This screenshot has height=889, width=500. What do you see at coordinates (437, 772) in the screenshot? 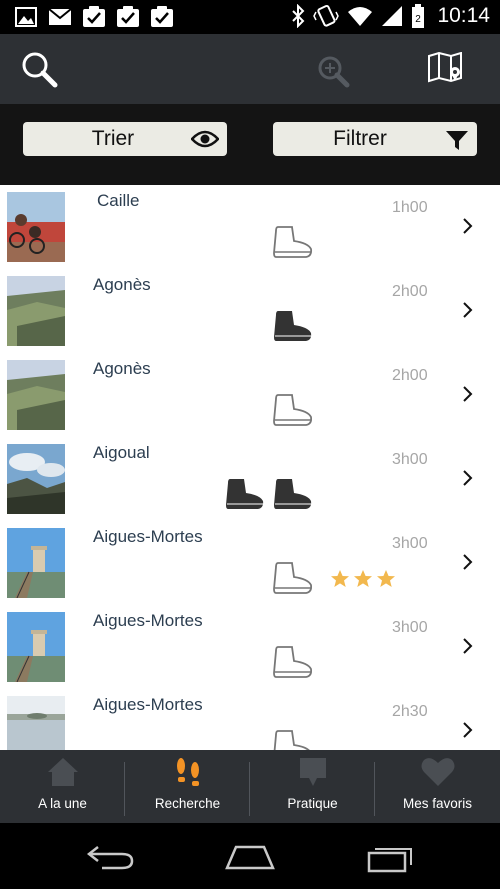
I see `heart-icon` at bounding box center [437, 772].